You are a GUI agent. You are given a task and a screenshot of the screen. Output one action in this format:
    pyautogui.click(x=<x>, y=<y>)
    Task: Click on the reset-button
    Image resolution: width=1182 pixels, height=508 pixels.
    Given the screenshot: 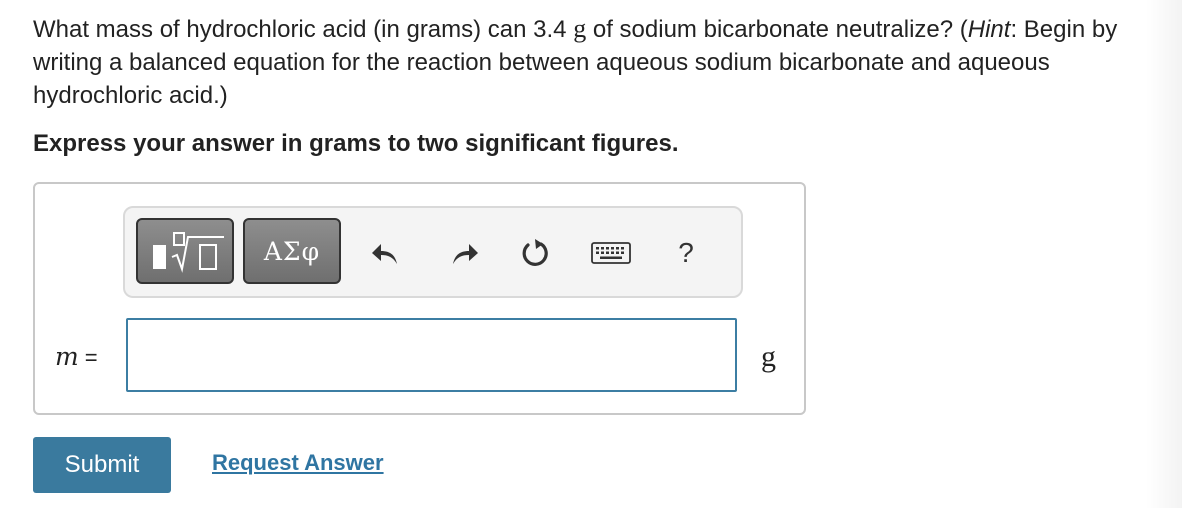 What is the action you would take?
    pyautogui.click(x=535, y=253)
    